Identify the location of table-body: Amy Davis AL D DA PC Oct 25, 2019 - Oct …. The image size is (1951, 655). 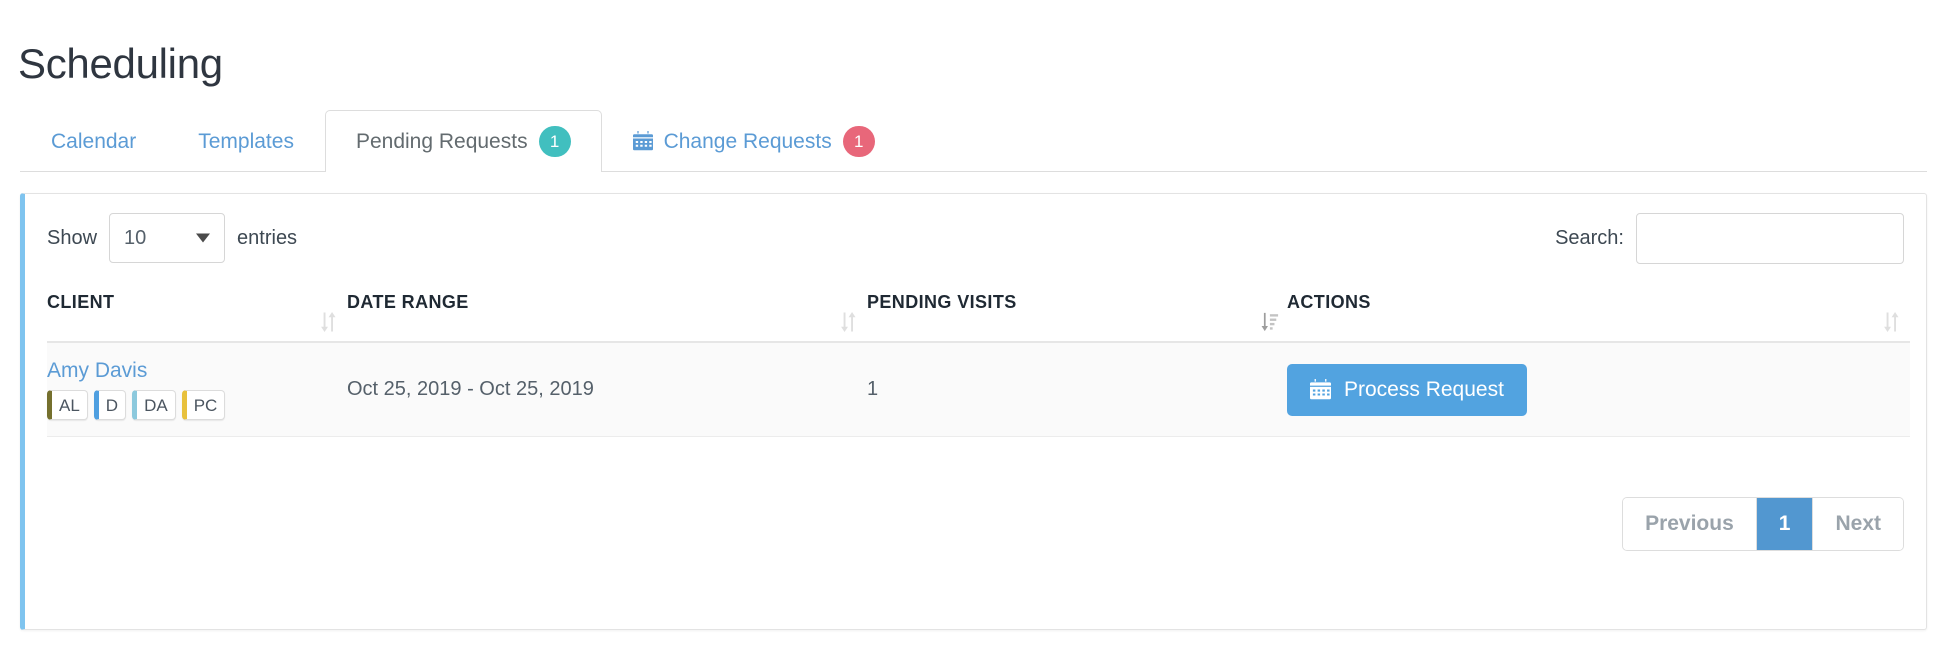
(978, 389).